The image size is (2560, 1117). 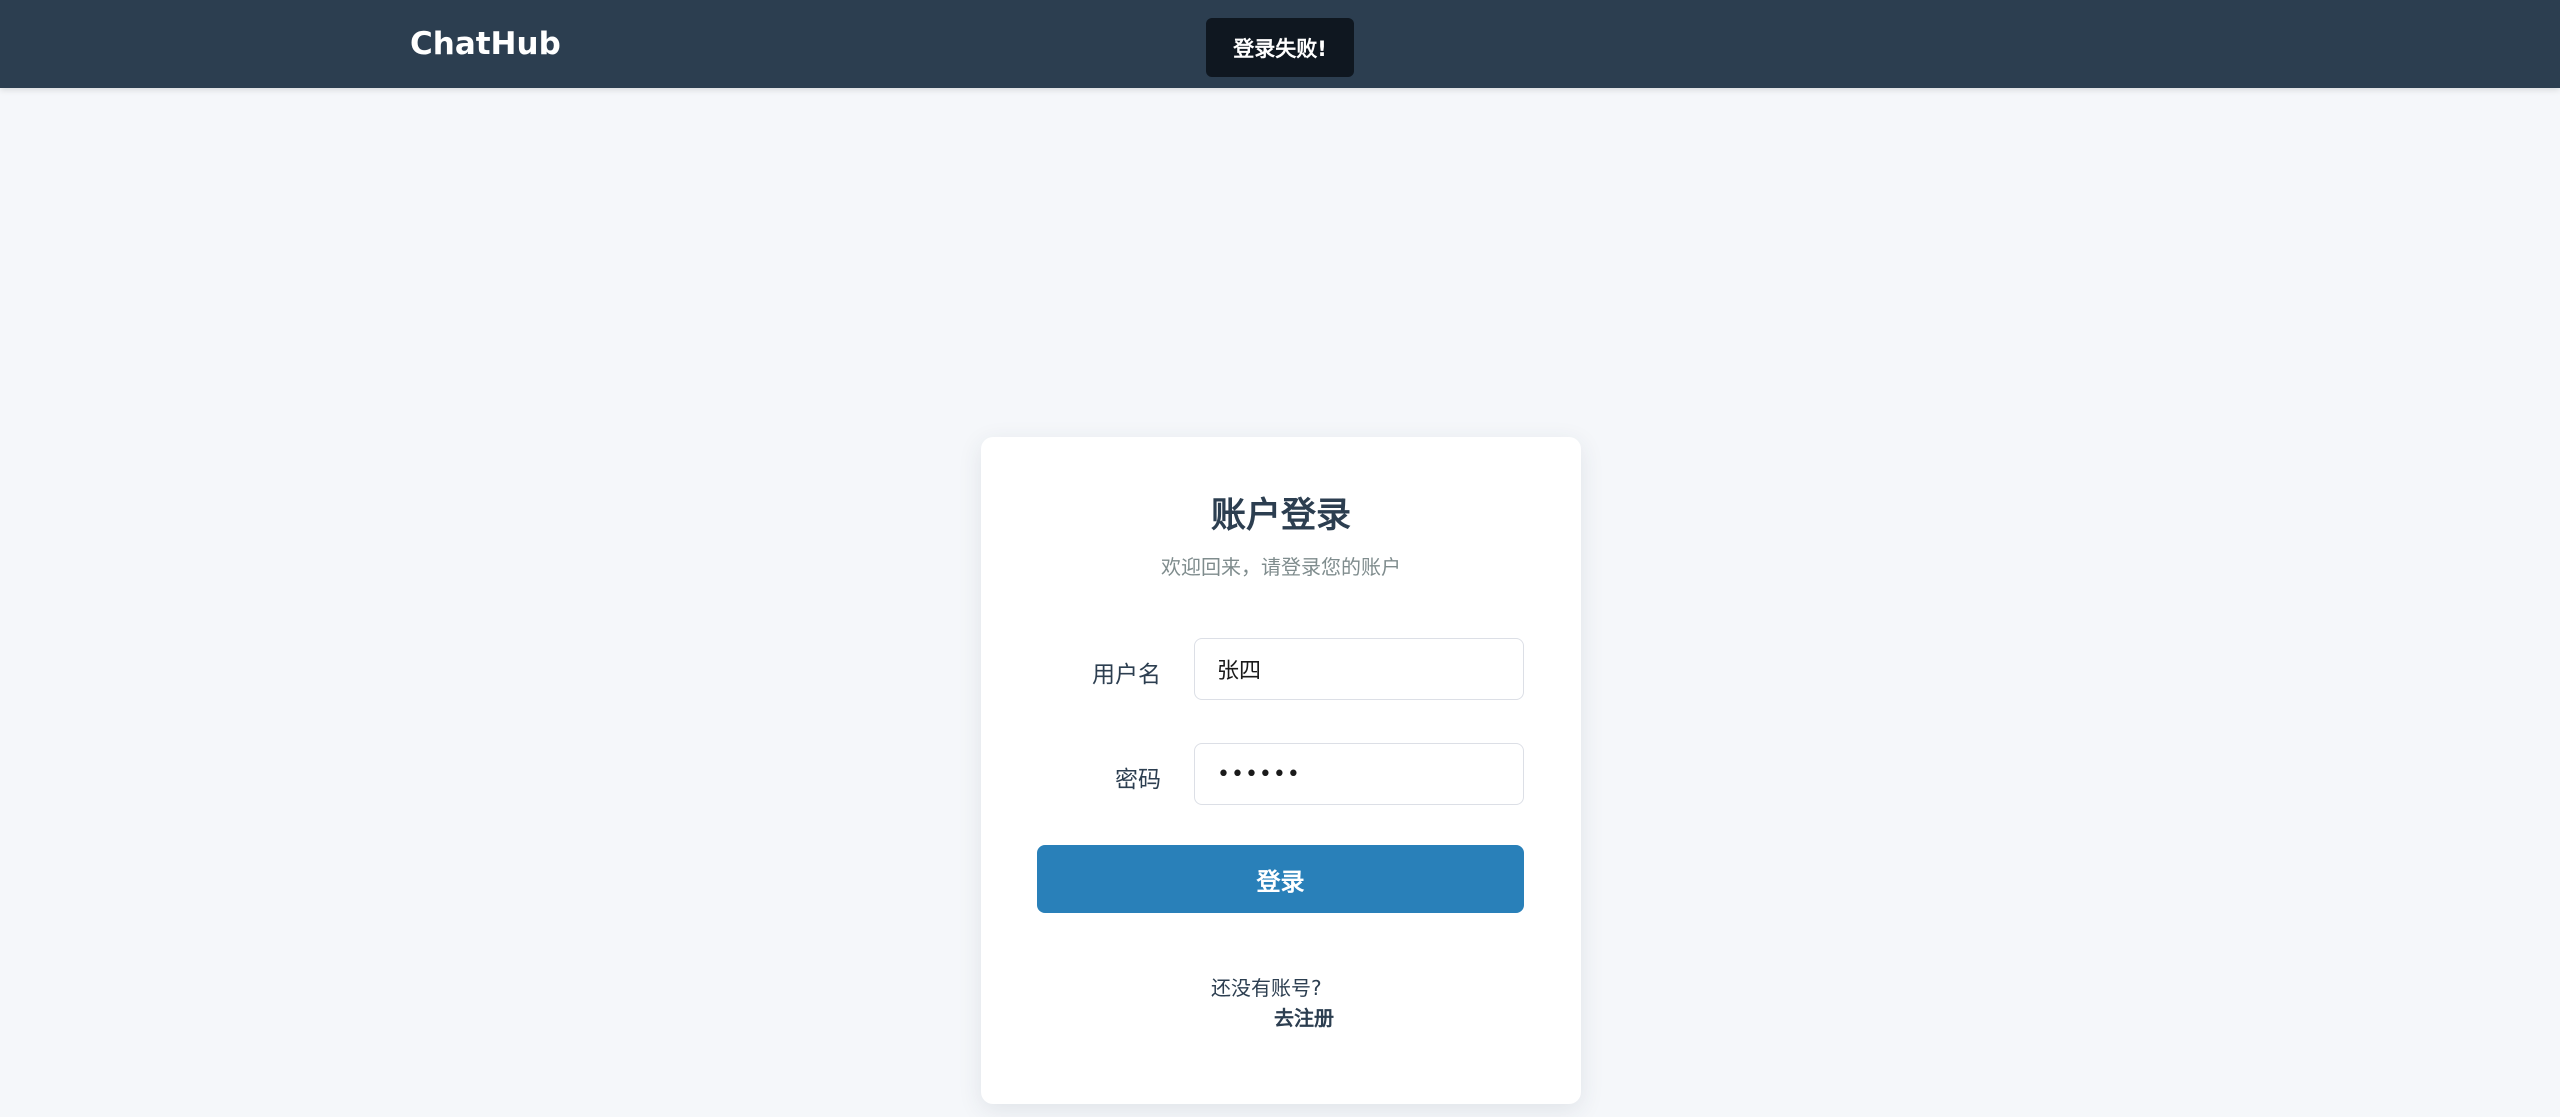 I want to click on no-account-text: 还没有账号?, so click(x=1266, y=988).